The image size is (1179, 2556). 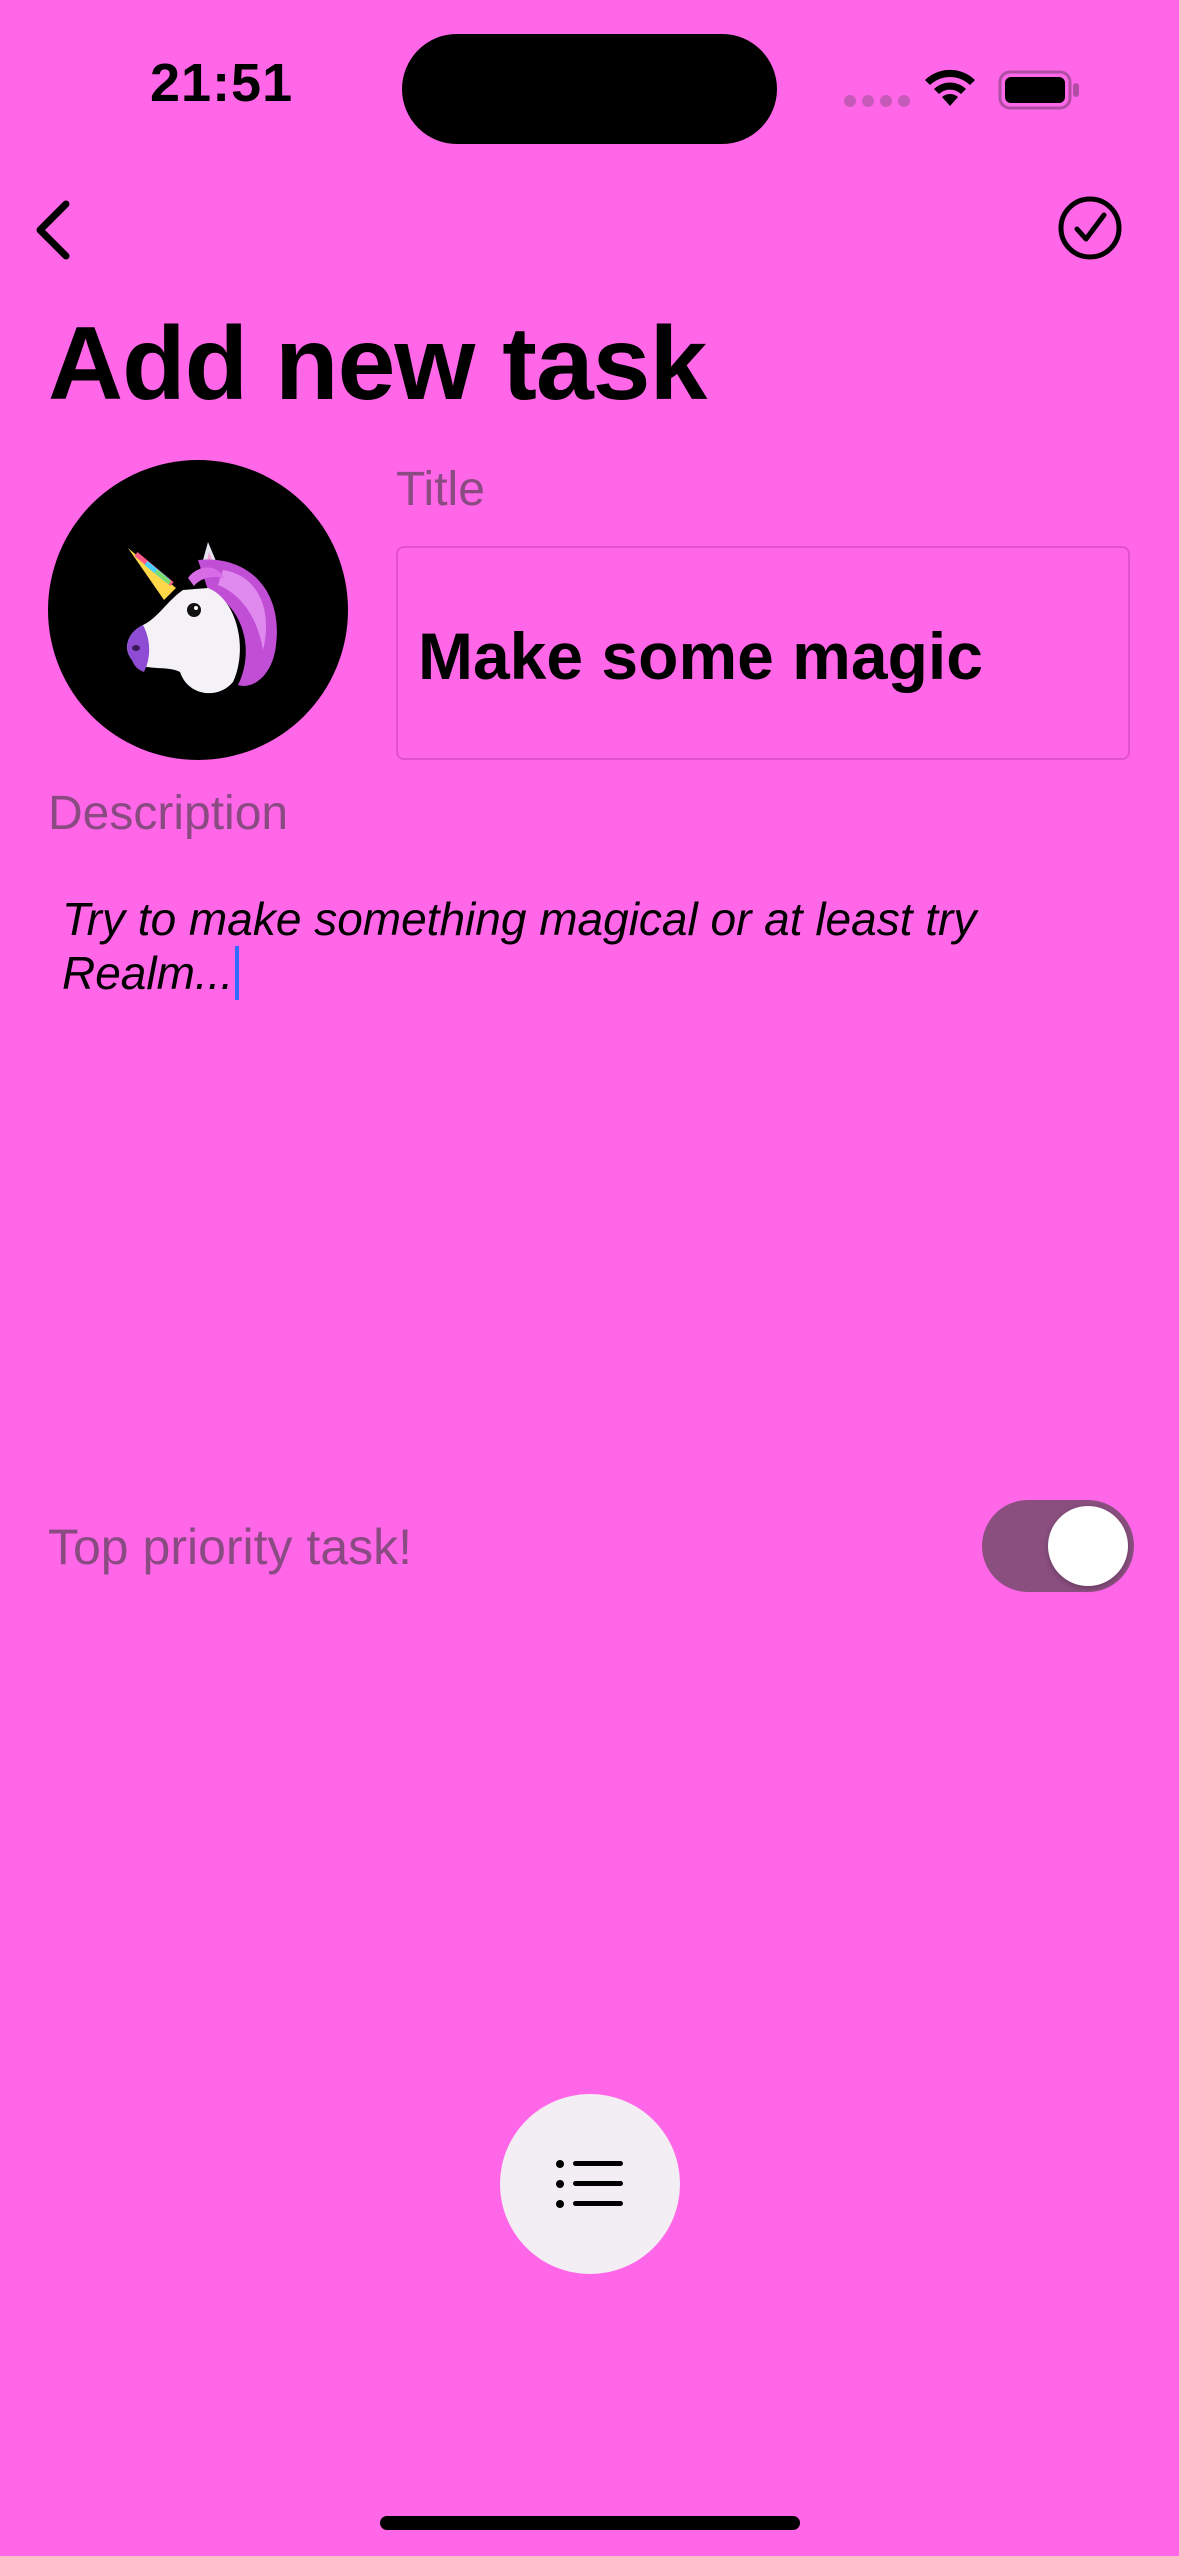 I want to click on description-label: Description, so click(x=168, y=813).